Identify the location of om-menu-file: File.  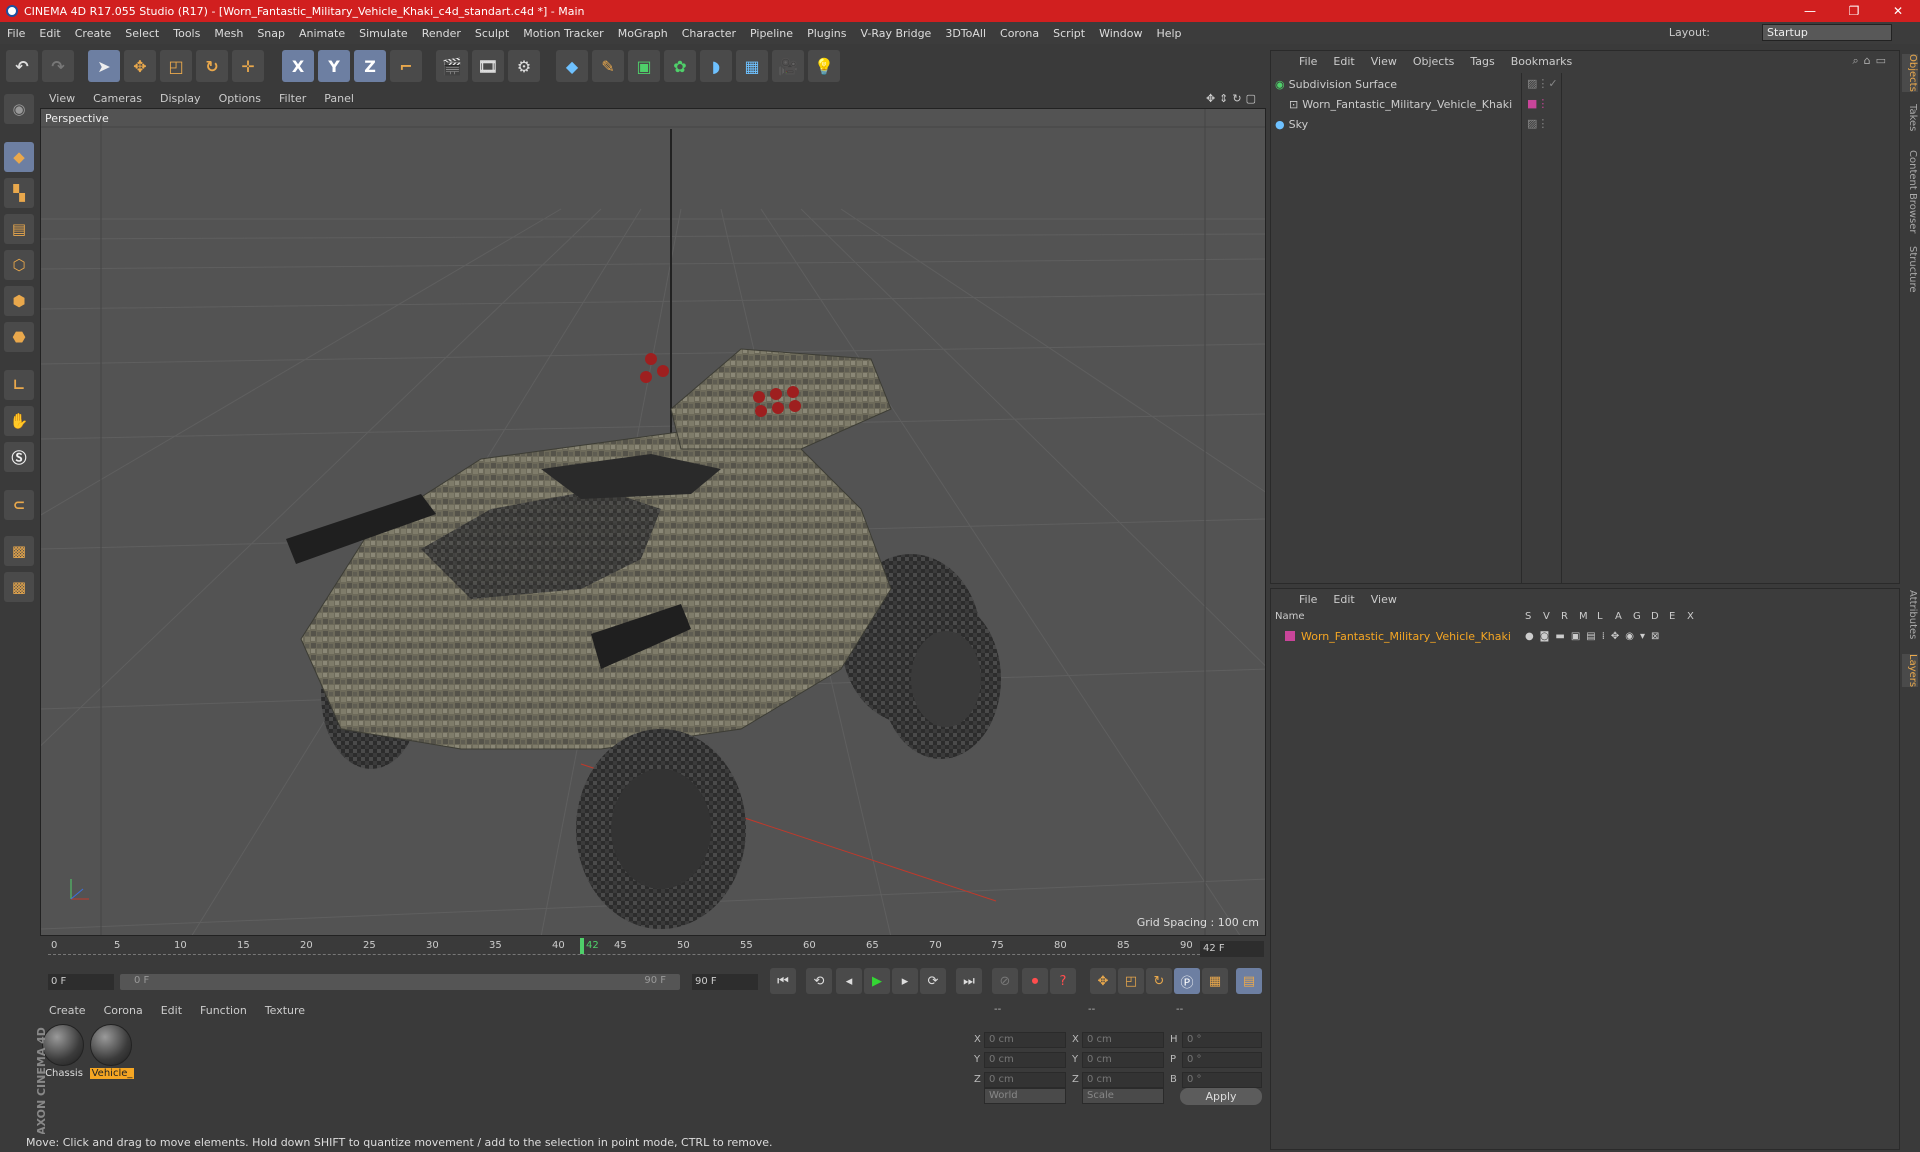
(1308, 61).